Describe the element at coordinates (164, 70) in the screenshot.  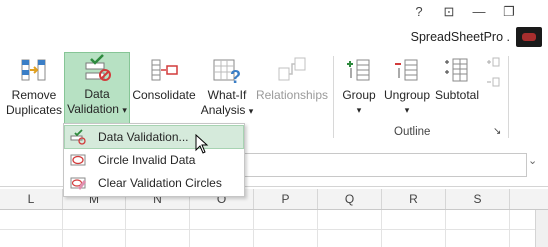
I see `consolidate-icon` at that location.